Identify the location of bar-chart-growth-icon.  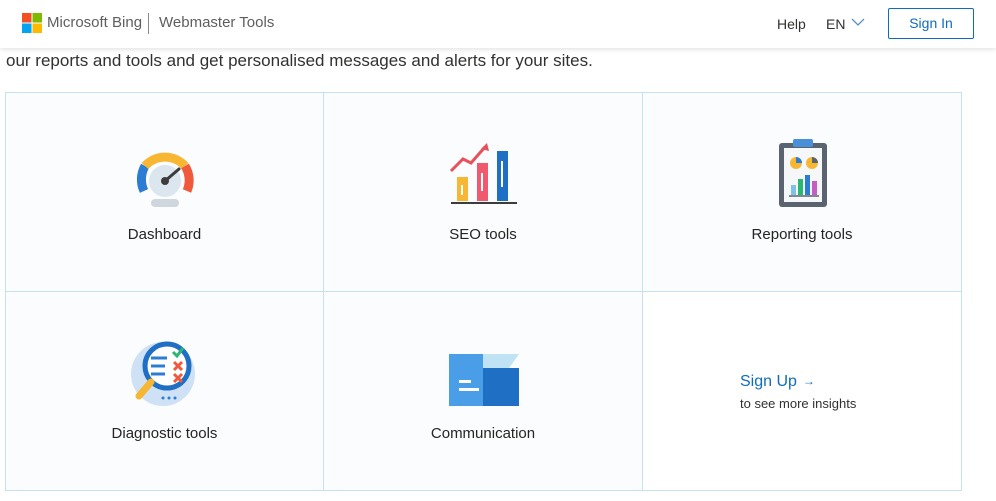
(483, 173).